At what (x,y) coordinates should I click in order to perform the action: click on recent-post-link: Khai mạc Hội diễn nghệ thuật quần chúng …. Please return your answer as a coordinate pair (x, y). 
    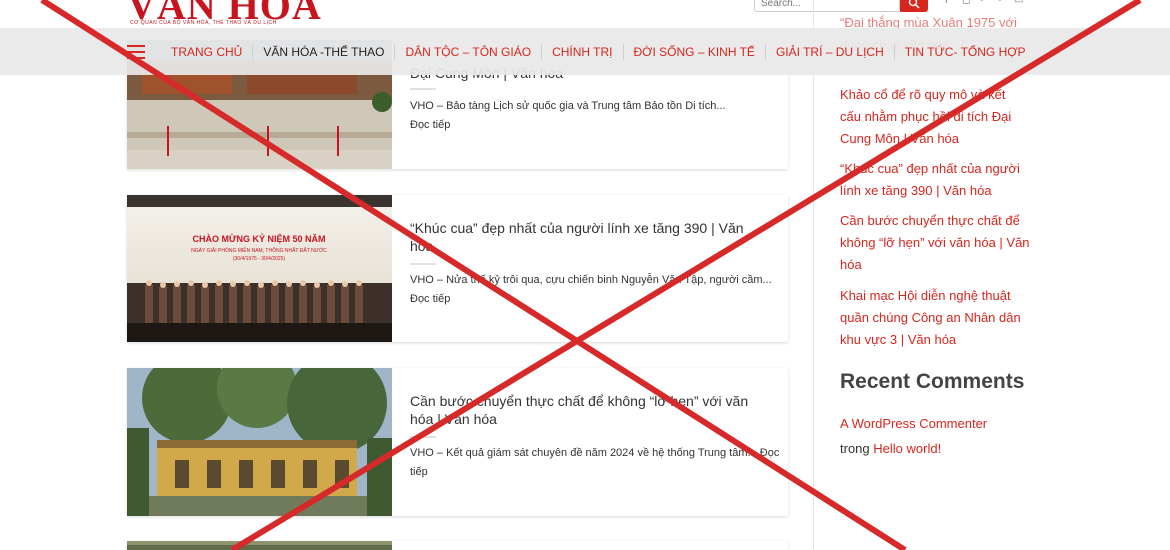
    Looking at the image, I should click on (935, 318).